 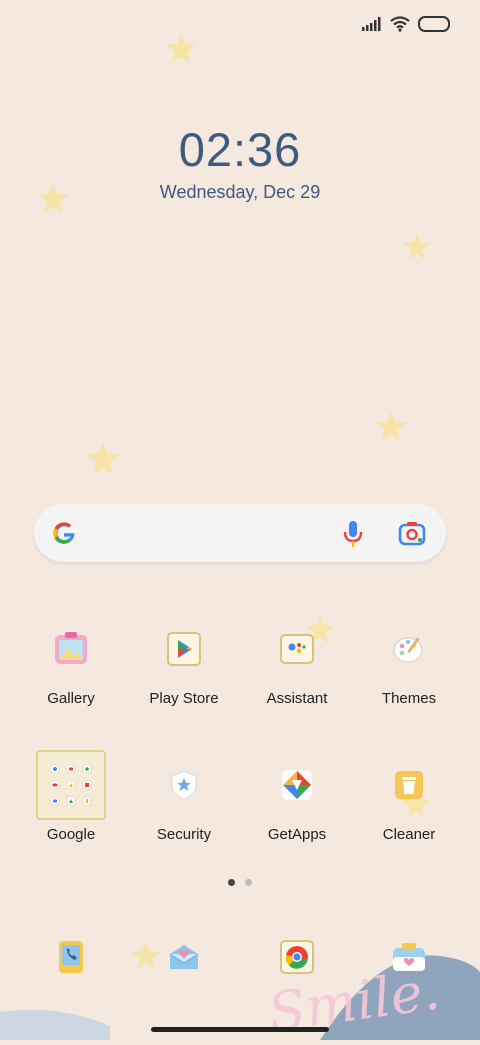 I want to click on app-themes: Themes, so click(x=409, y=660).